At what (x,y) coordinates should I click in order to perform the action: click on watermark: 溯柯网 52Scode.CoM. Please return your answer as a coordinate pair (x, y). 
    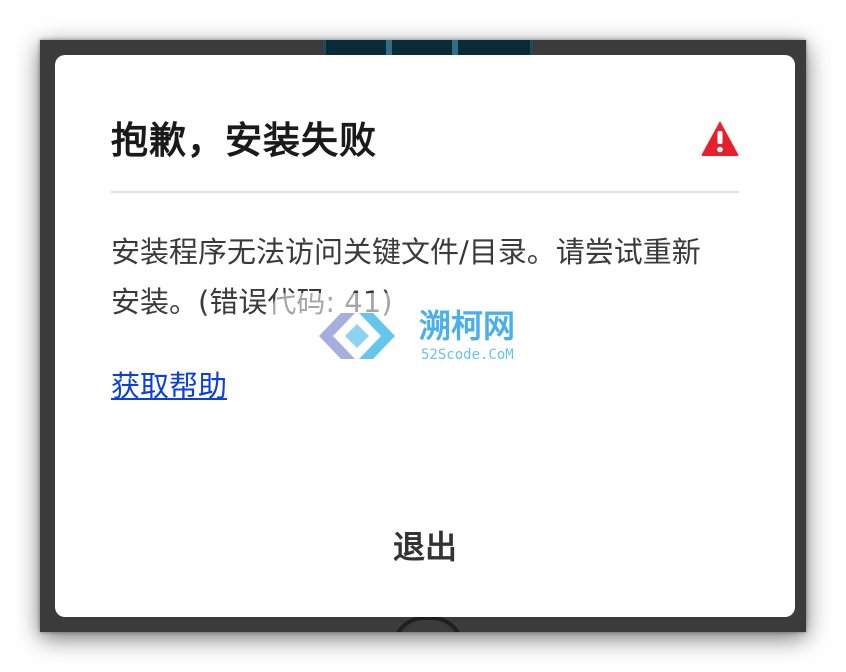
    Looking at the image, I should click on (423, 337).